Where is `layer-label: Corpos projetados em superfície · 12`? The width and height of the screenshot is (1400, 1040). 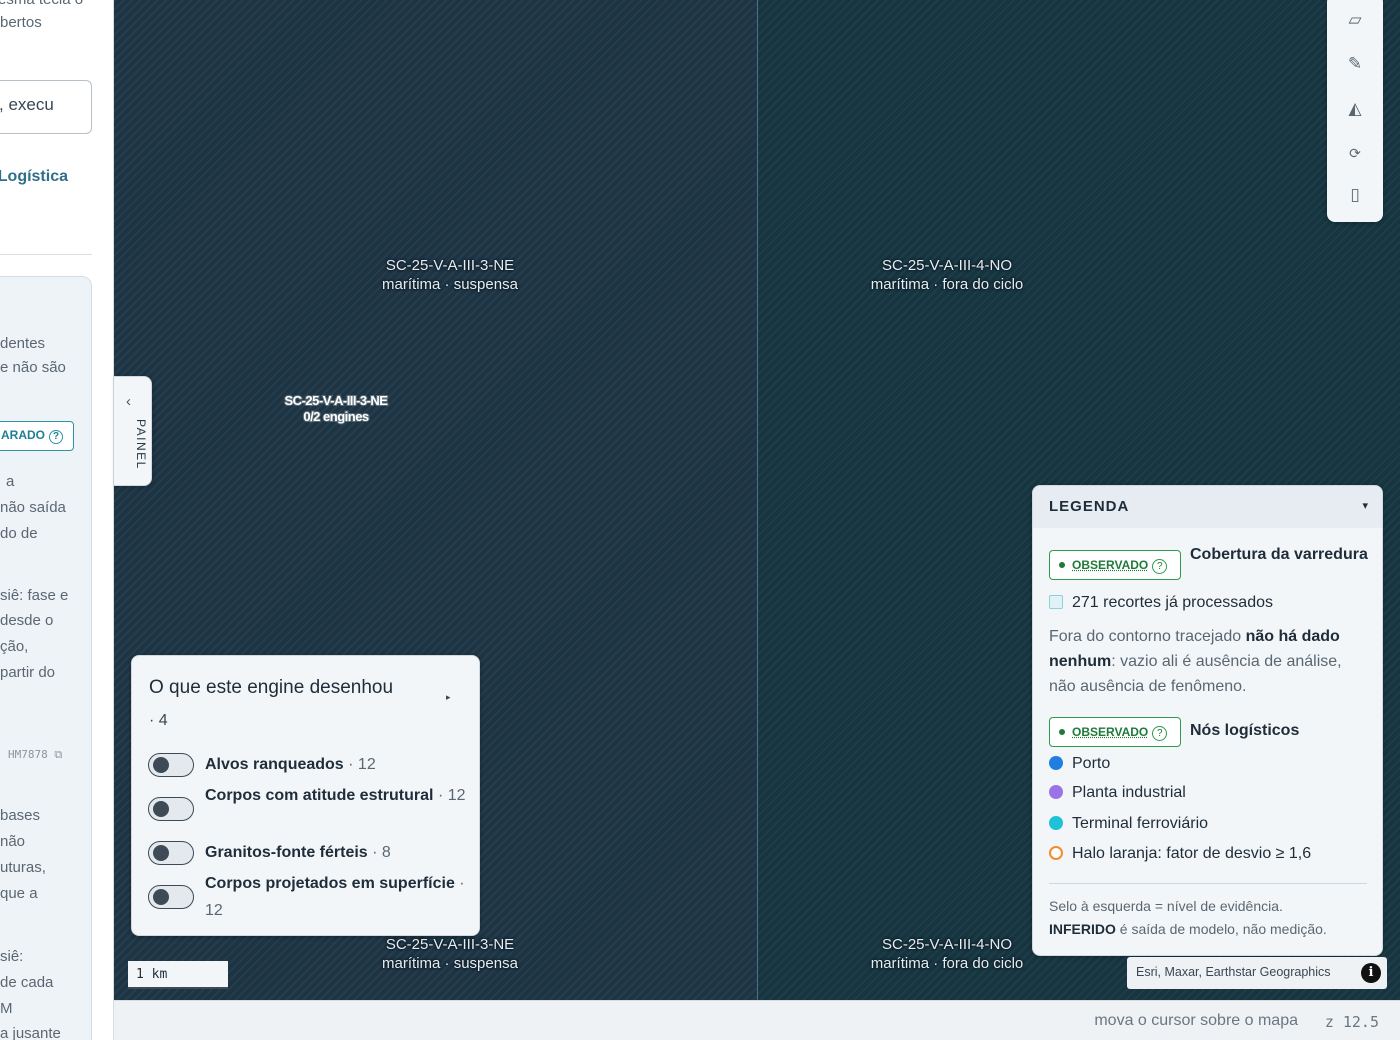
layer-label: Corpos projetados em superfície · 12 is located at coordinates (335, 897).